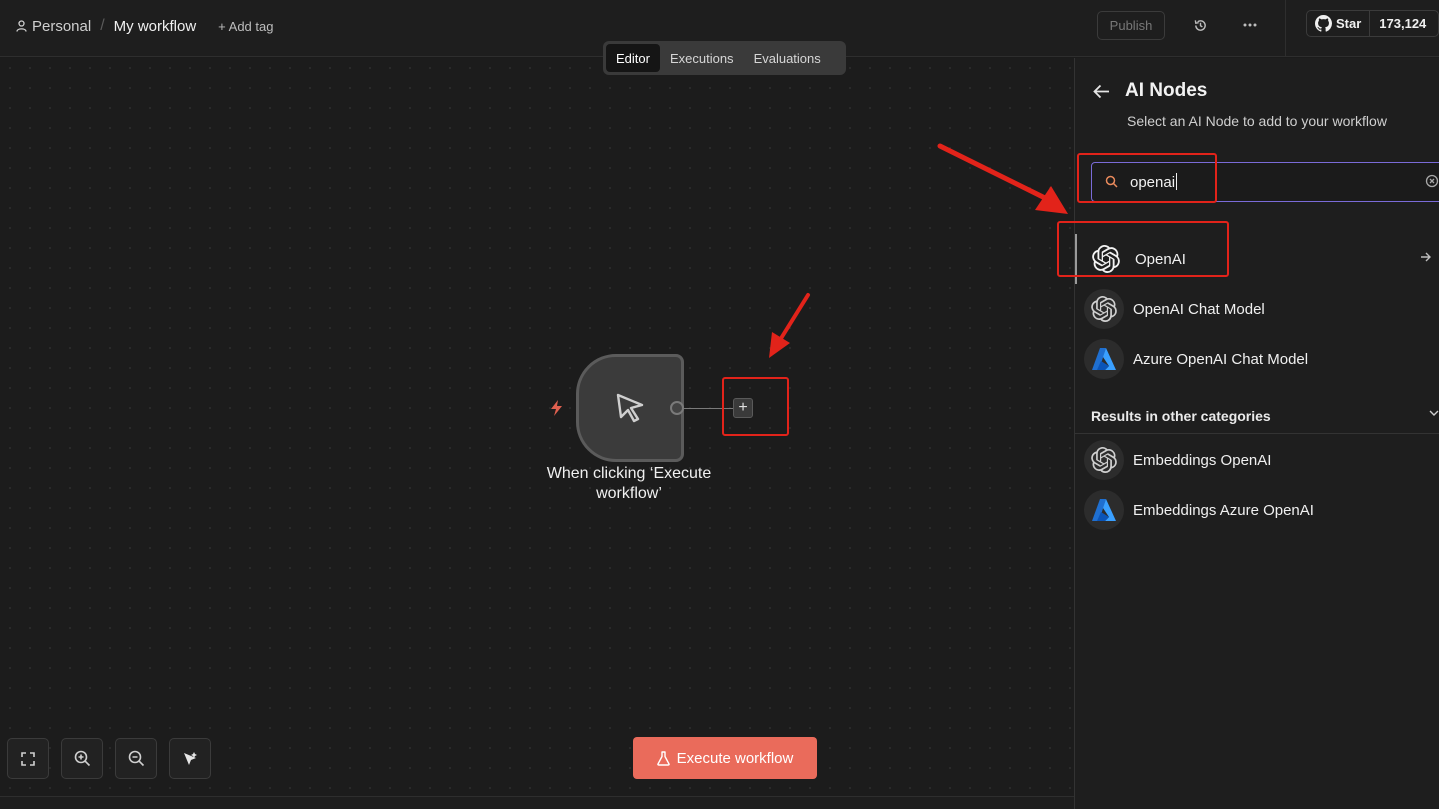 The image size is (1439, 809). Describe the element at coordinates (155, 26) in the screenshot. I see `workflow-name: My workflow` at that location.